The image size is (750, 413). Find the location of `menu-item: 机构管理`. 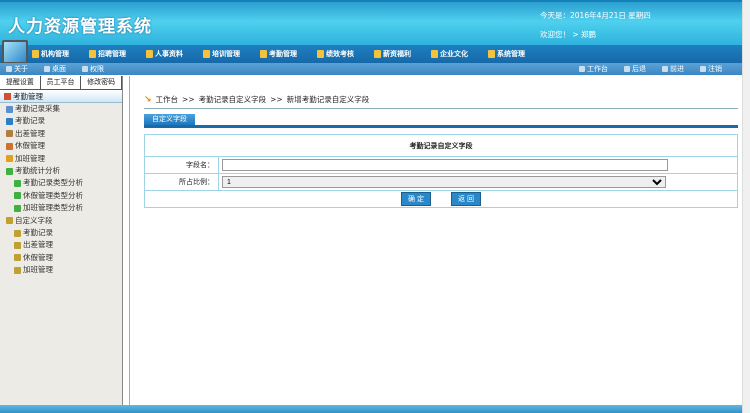

menu-item: 机构管理 is located at coordinates (50, 54).